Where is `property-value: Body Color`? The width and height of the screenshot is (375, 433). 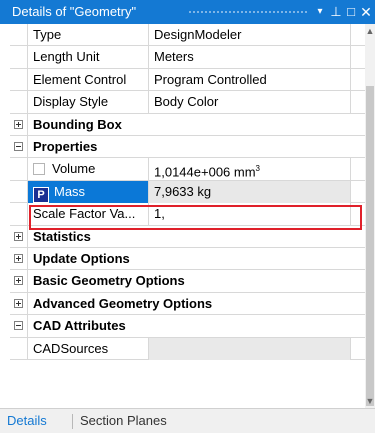
property-value: Body Color is located at coordinates (250, 102).